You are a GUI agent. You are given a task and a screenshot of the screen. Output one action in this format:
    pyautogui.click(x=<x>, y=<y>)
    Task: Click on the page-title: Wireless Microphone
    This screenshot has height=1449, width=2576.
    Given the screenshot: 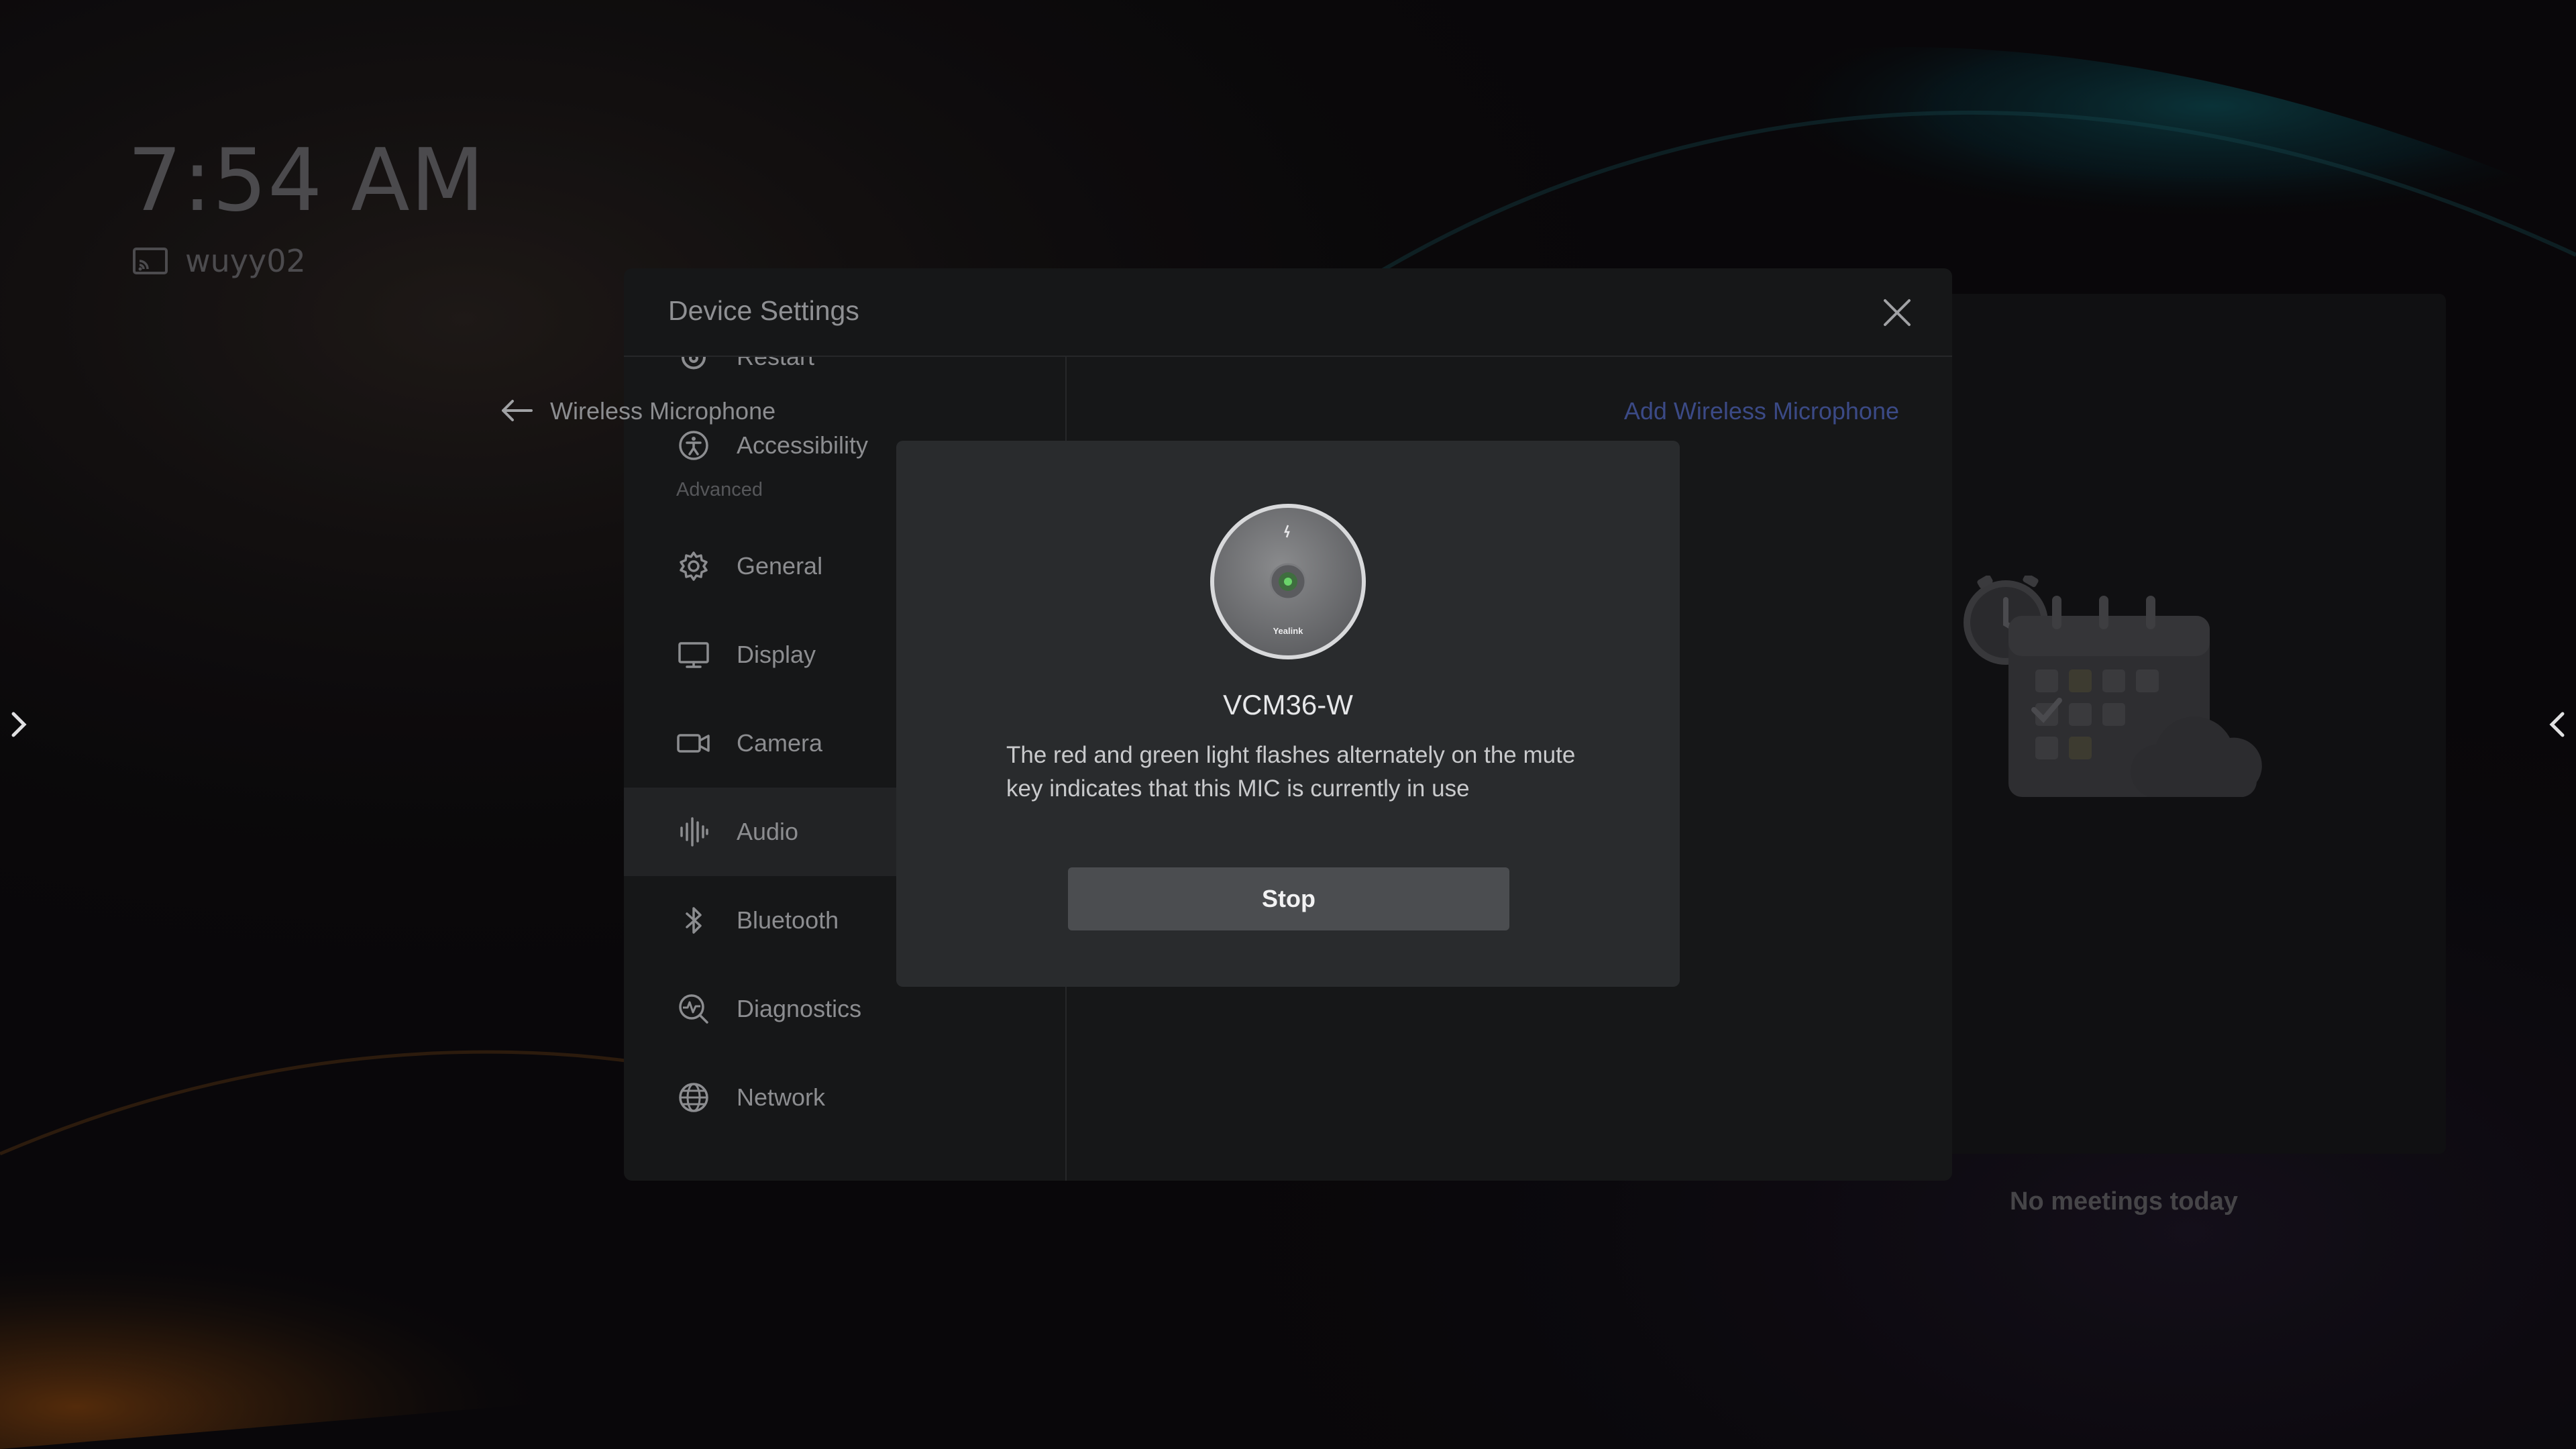 What is the action you would take?
    pyautogui.click(x=663, y=411)
    